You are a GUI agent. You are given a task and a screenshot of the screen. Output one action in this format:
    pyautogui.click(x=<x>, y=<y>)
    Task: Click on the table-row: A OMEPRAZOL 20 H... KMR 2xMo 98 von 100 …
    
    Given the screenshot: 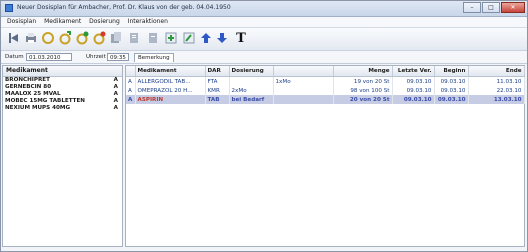 What is the action you would take?
    pyautogui.click(x=325, y=90)
    